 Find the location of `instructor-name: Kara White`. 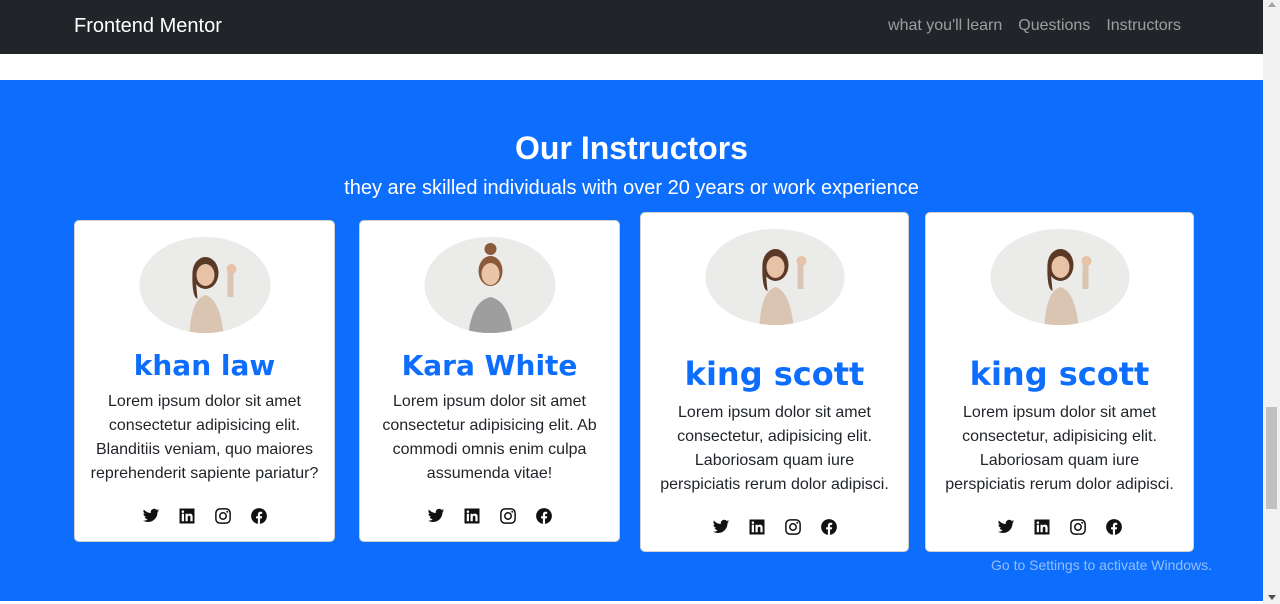

instructor-name: Kara White is located at coordinates (489, 365).